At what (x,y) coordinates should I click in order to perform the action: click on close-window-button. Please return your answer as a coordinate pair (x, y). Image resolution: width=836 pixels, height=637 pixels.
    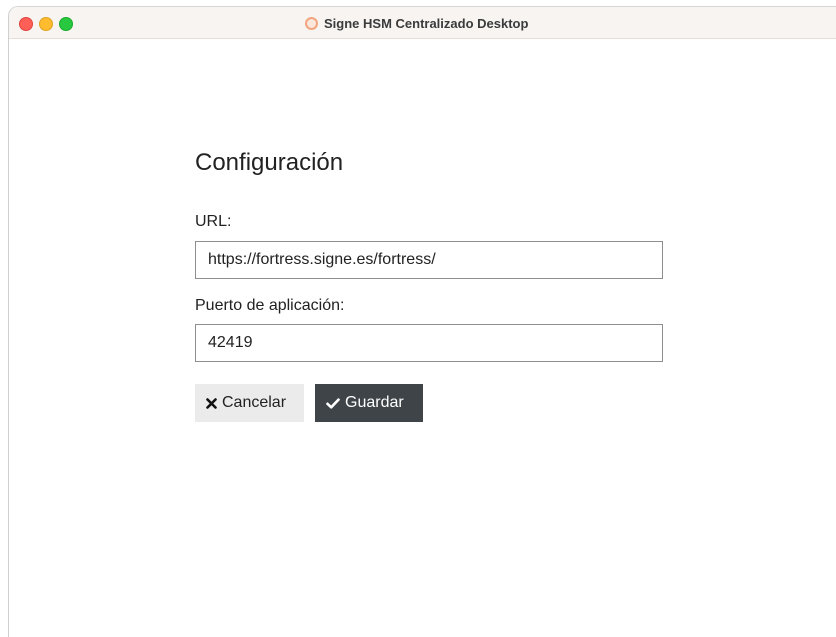
    Looking at the image, I should click on (26, 24).